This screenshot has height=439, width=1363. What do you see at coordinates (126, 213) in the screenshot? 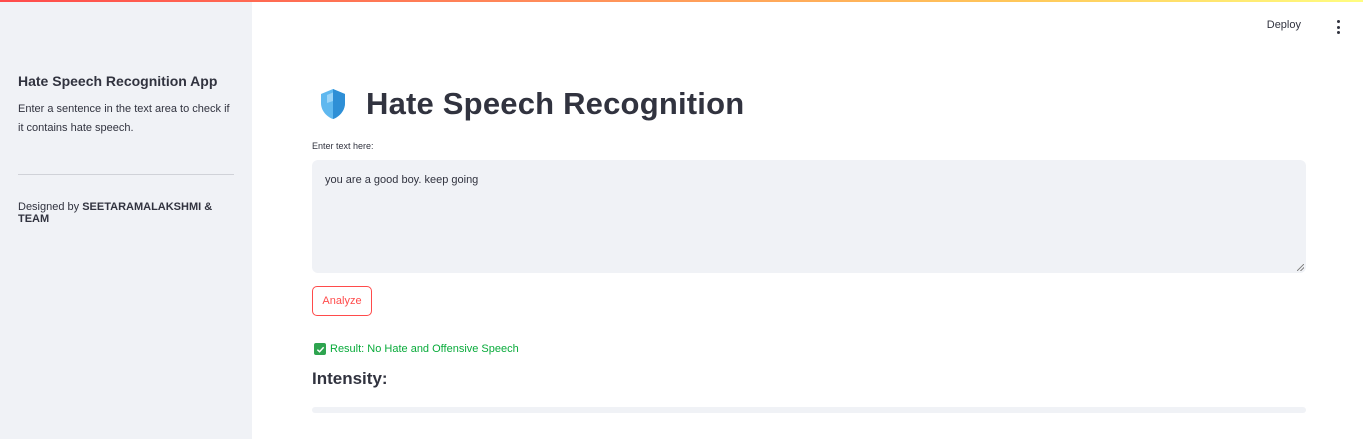
I see `designed-by-text: Designed by SEETARAMALAKSHMI & TEAM` at bounding box center [126, 213].